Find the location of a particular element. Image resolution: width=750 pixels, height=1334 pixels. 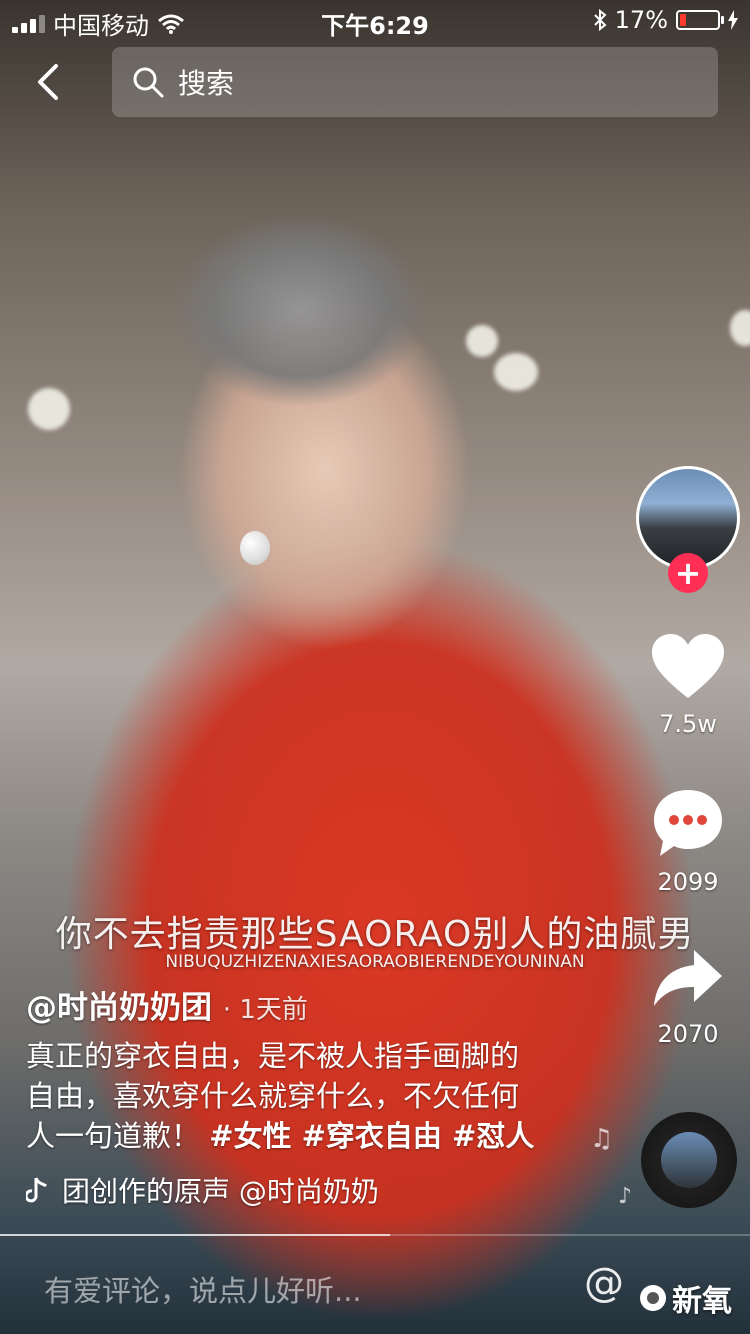

status-bar: 中国移动 下午6:29 17% is located at coordinates (375, 20).